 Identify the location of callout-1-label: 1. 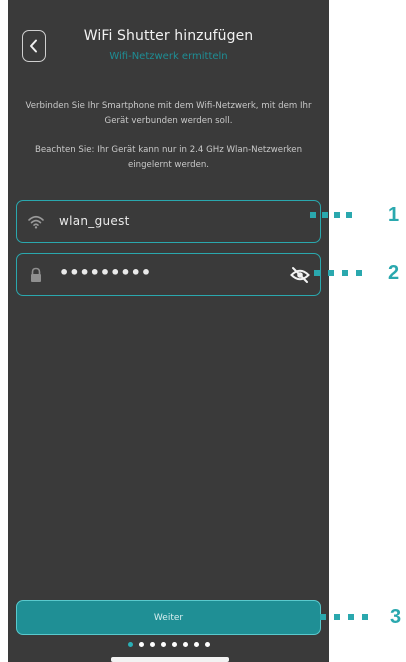
(394, 215).